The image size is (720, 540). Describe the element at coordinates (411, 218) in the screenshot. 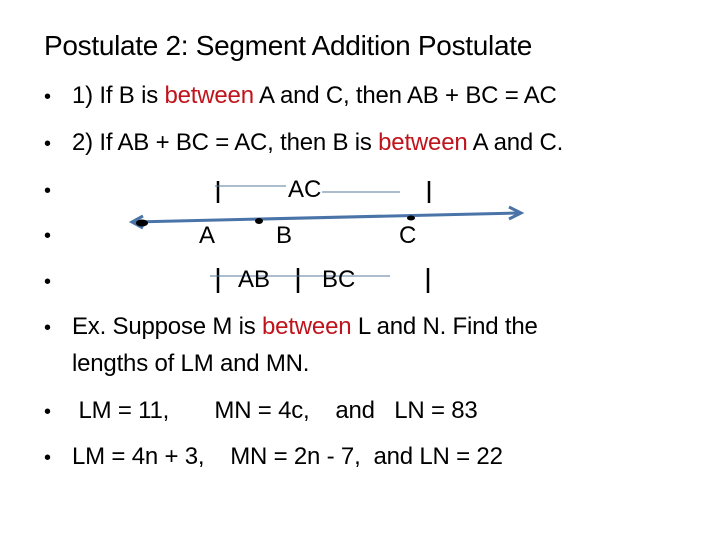

I see `point-c` at that location.